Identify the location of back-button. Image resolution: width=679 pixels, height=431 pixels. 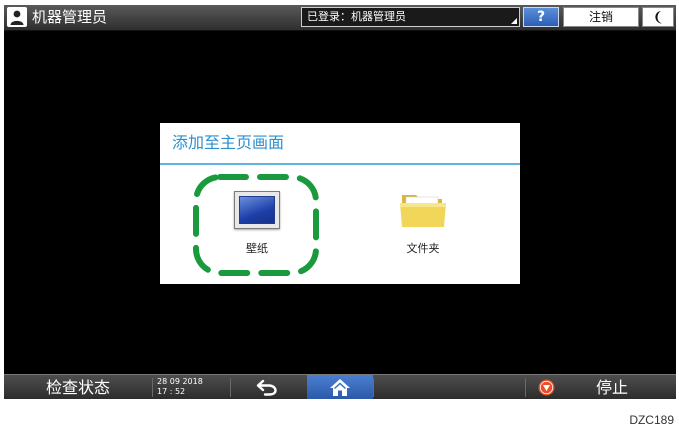
(267, 387).